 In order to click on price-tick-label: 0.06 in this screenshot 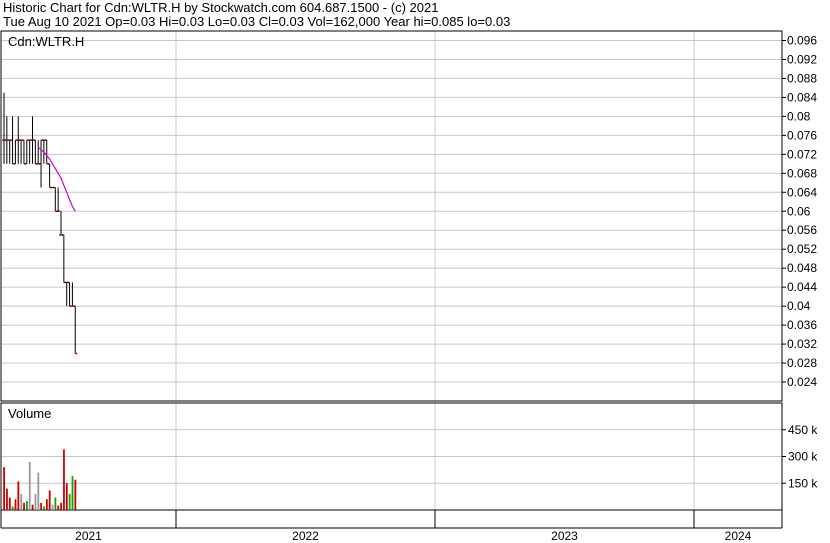, I will do `click(799, 211)`.